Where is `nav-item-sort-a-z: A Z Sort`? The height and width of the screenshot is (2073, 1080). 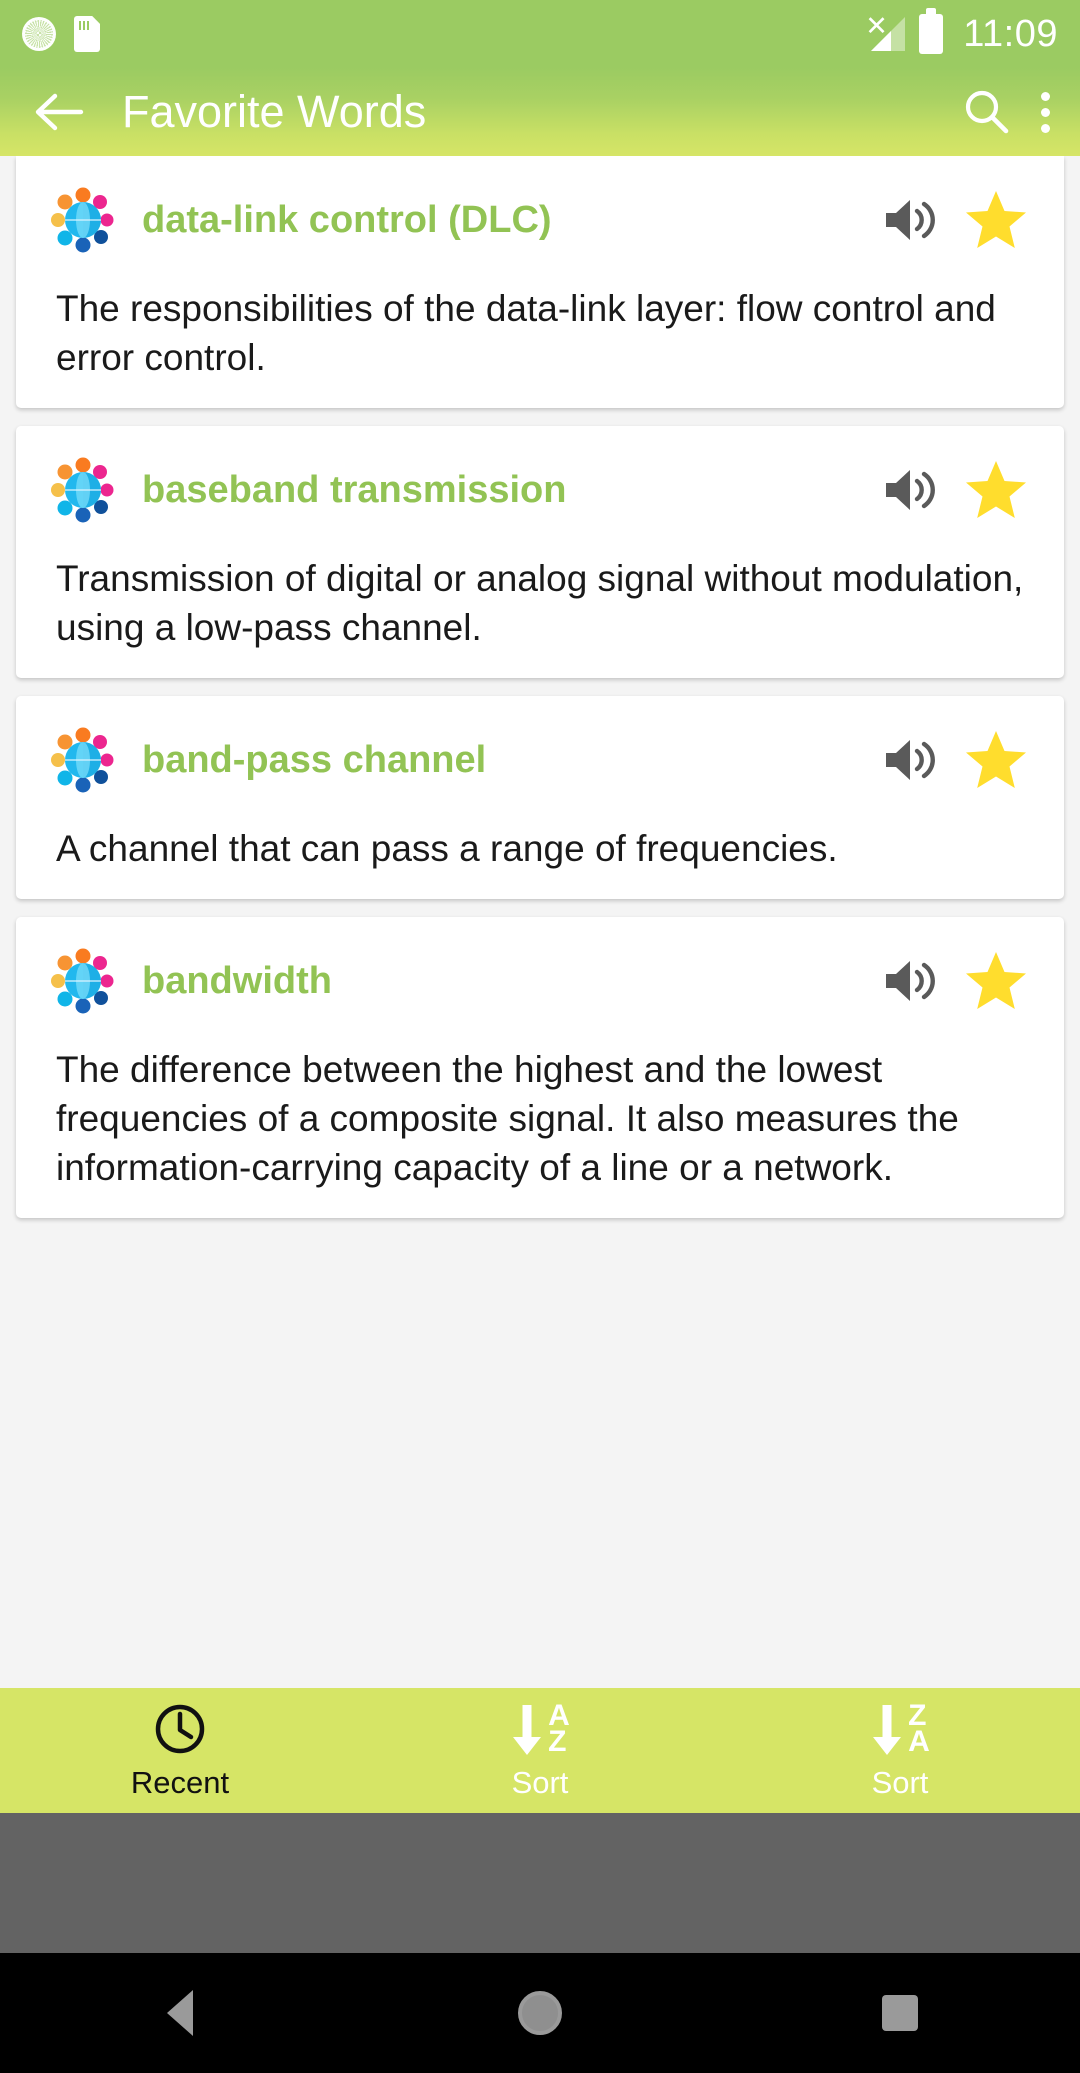
nav-item-sort-a-z: A Z Sort is located at coordinates (540, 1750).